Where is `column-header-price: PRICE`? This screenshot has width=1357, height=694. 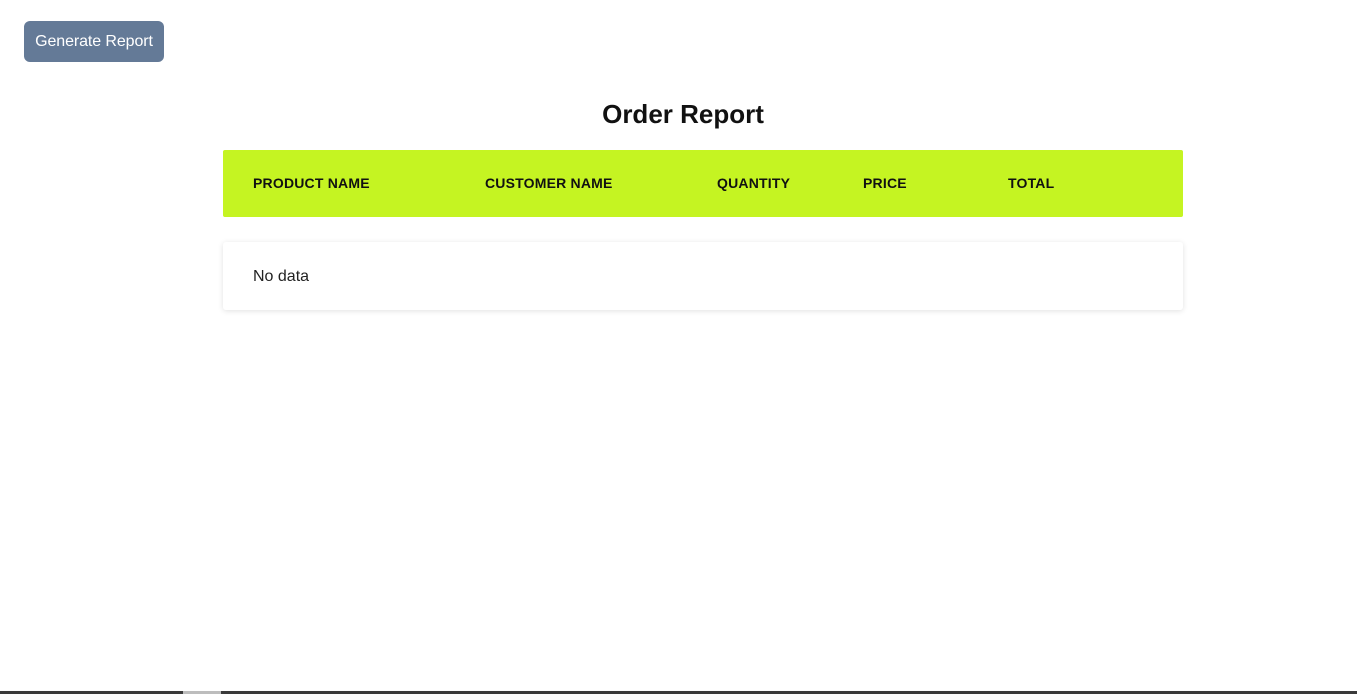 column-header-price: PRICE is located at coordinates (885, 183).